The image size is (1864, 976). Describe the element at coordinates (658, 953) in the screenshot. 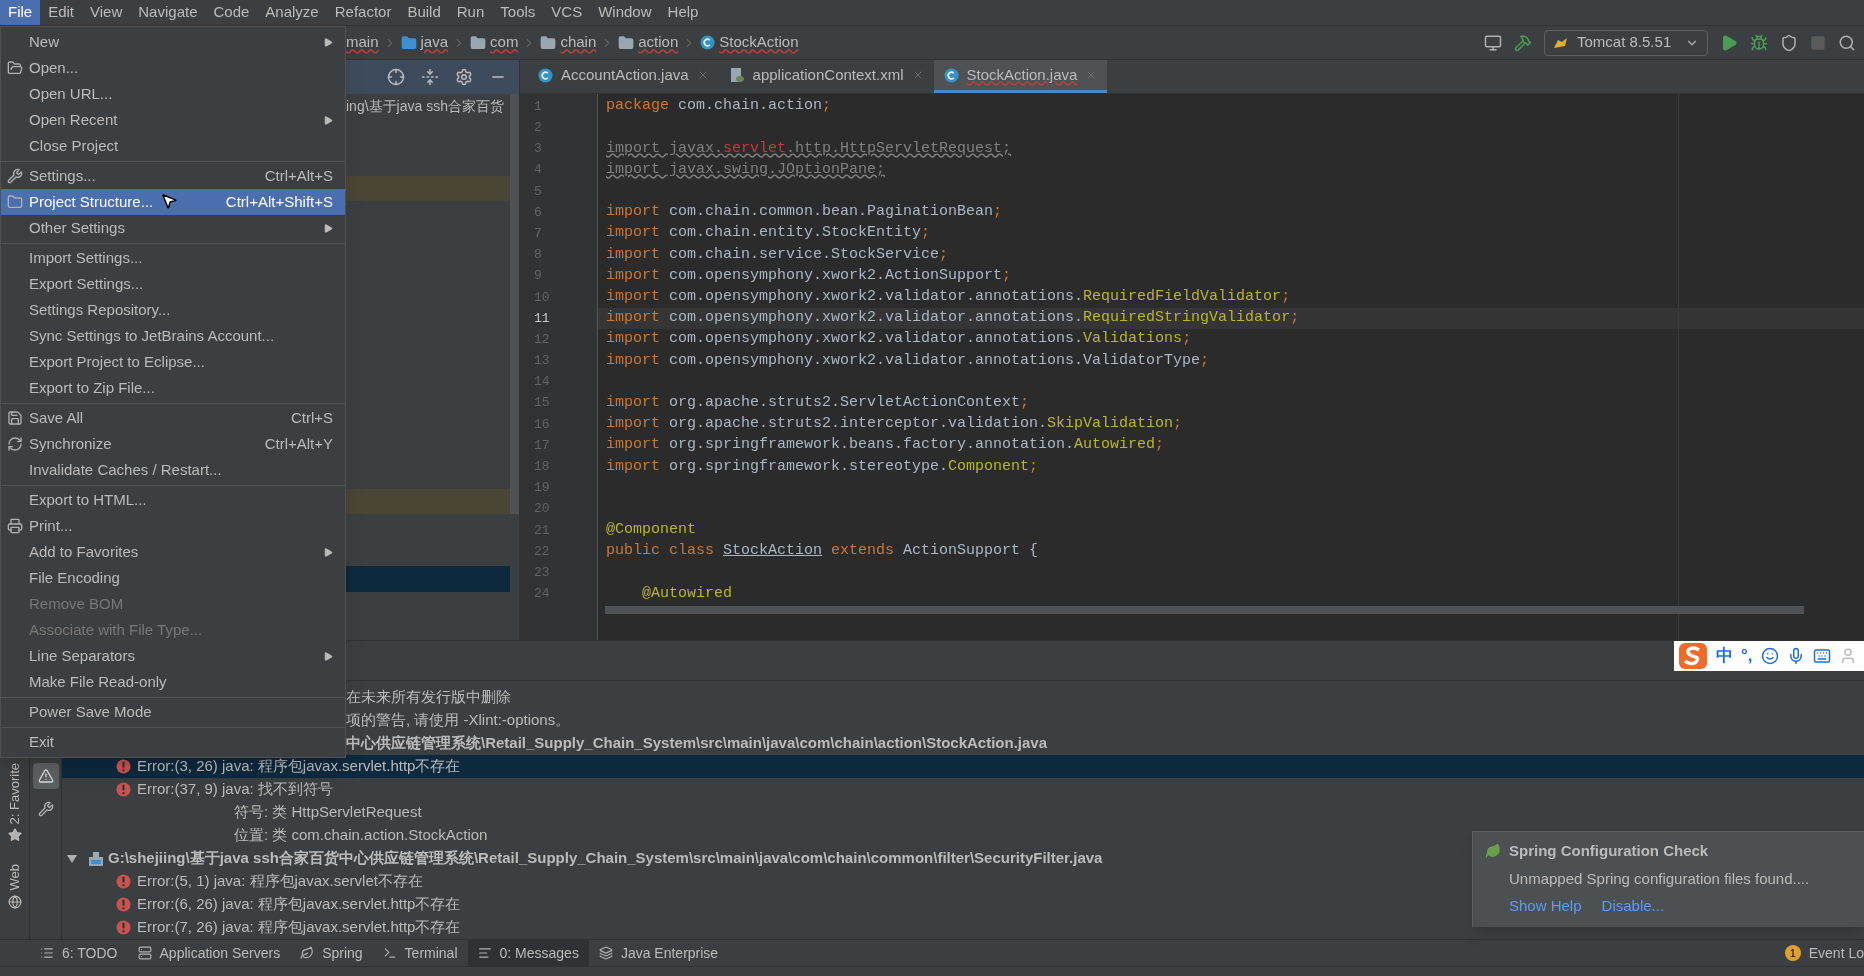

I see `tool-window-tab: Java Enterprise` at that location.